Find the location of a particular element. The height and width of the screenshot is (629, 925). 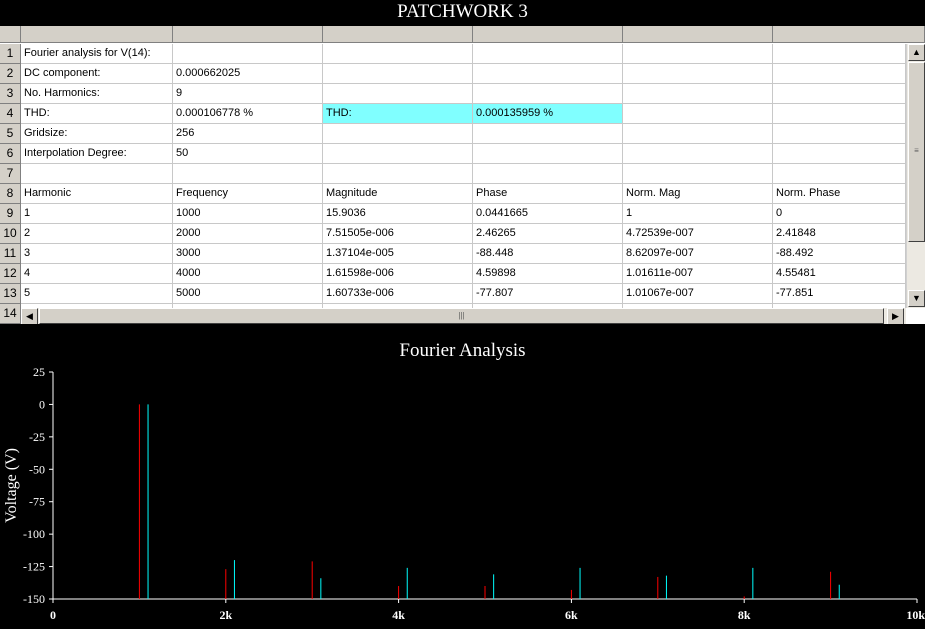

table-cell: 1.01611e-007 is located at coordinates (698, 274).